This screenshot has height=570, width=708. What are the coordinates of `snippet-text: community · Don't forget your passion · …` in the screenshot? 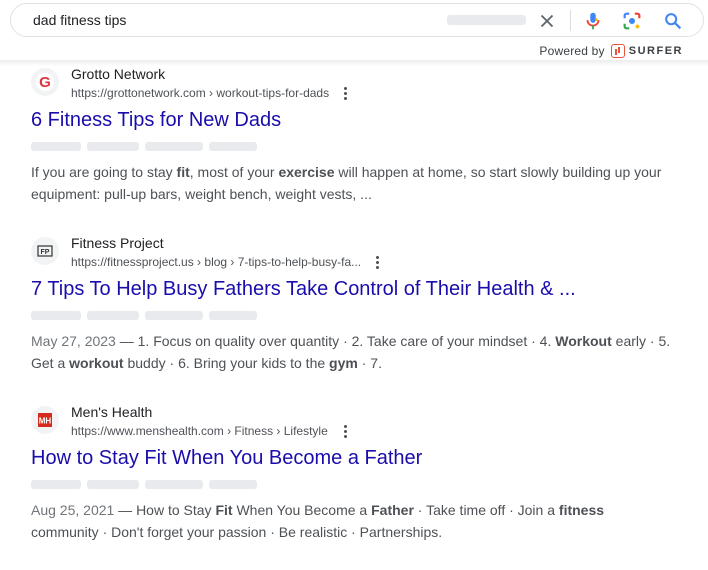 It's located at (237, 532).